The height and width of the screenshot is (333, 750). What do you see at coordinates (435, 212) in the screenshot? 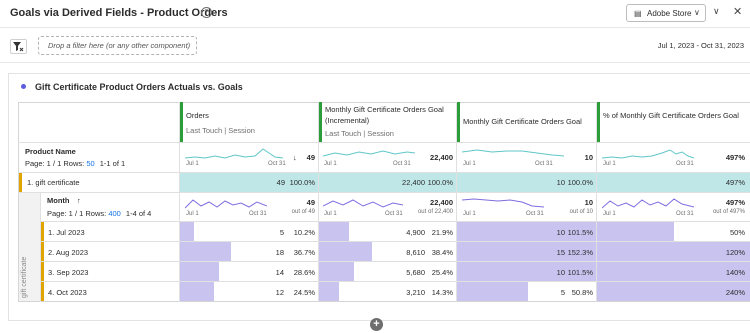
I see `breakdown-total-sub: out of 22,400` at bounding box center [435, 212].